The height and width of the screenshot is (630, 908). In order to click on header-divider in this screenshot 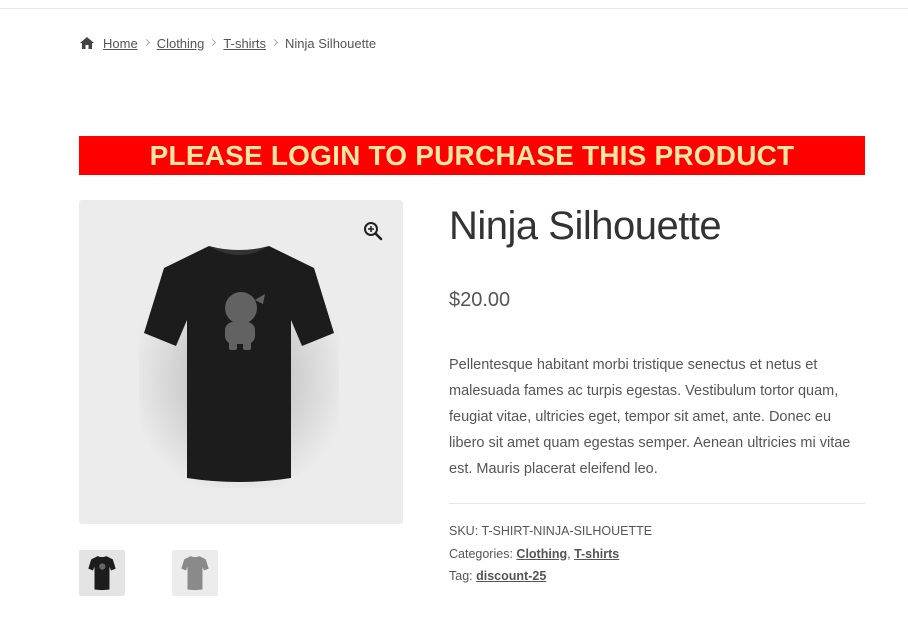, I will do `click(454, 8)`.